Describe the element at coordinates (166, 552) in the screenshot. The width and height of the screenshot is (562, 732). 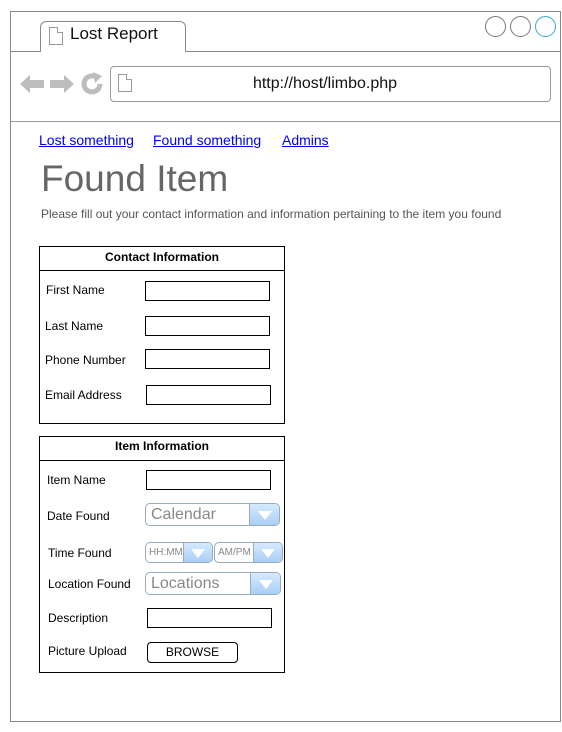
I see `time-hhmm-value: HH:MM` at that location.